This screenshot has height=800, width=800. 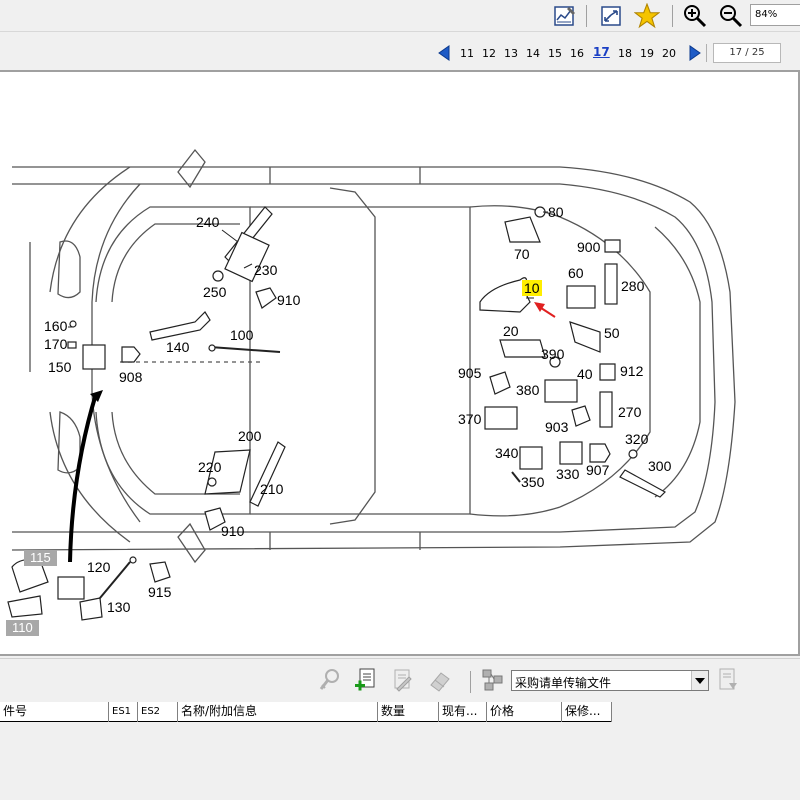 I want to click on callout-170: 170, so click(x=55, y=344).